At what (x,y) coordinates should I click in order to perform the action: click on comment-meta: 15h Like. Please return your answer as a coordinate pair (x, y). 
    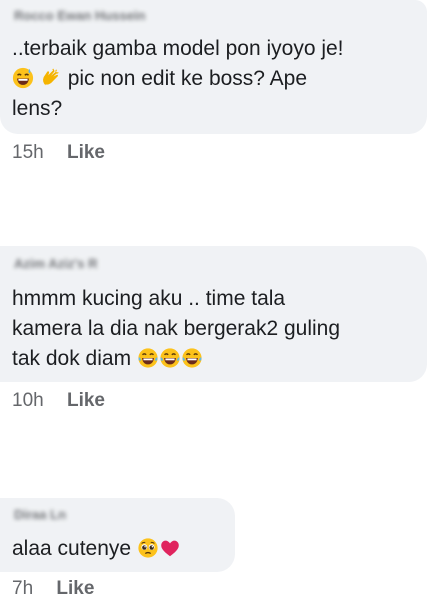
    Looking at the image, I should click on (58, 153).